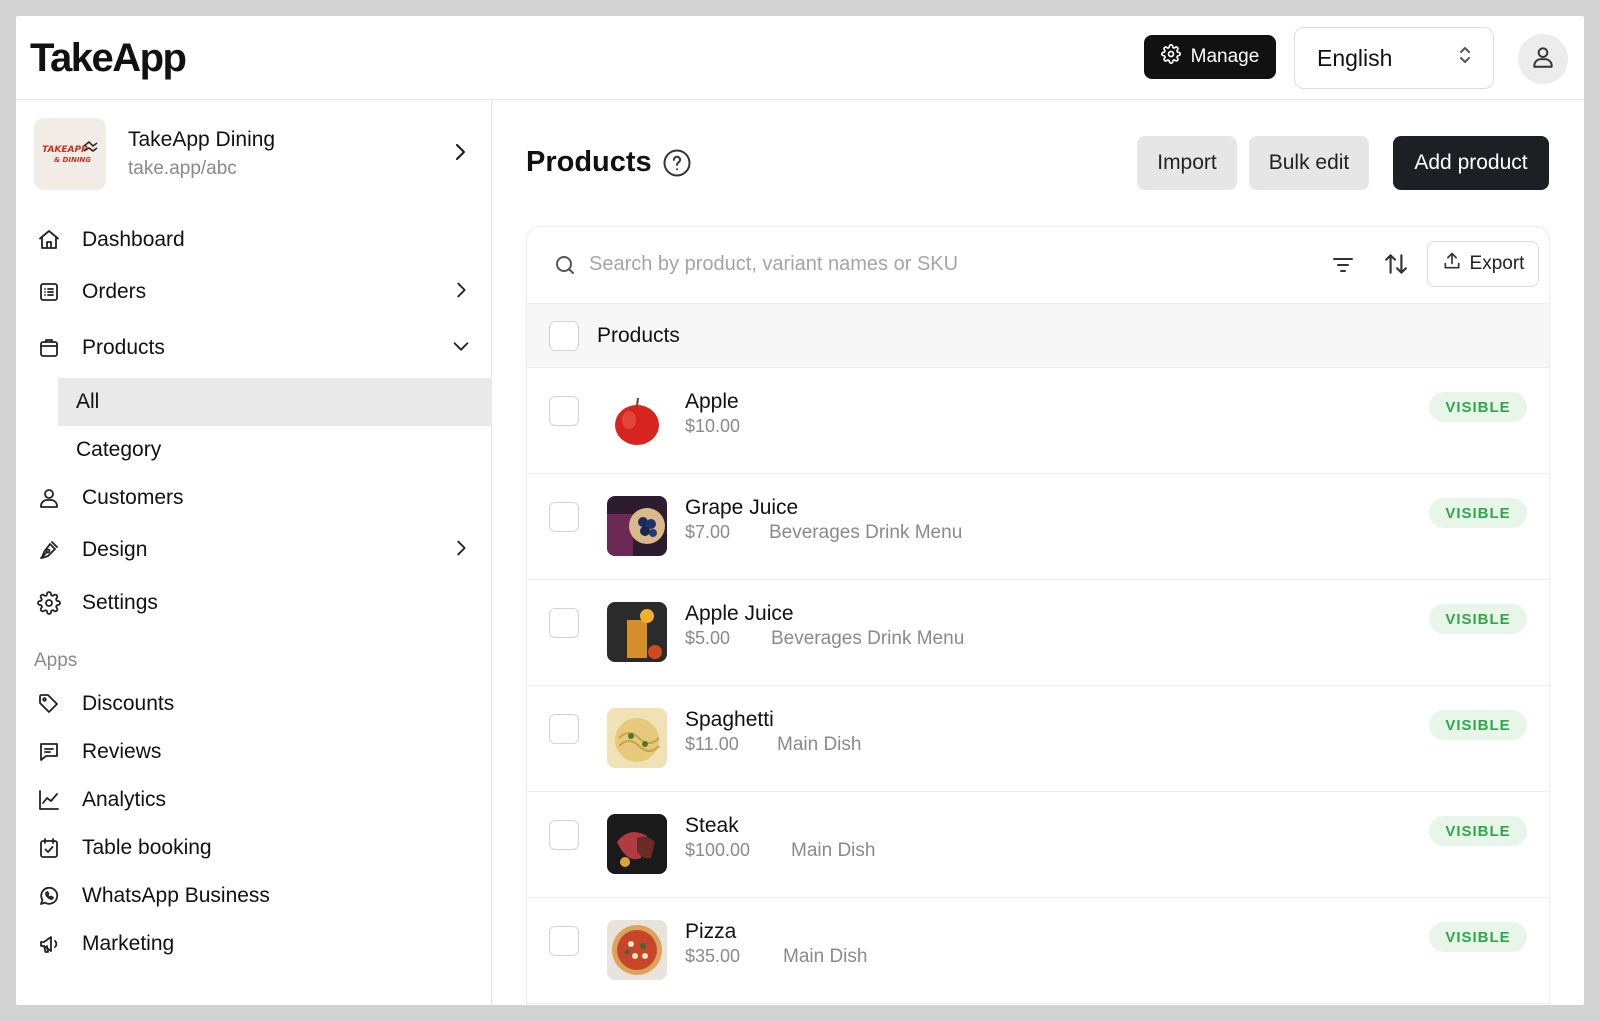 Image resolution: width=1600 pixels, height=1021 pixels. Describe the element at coordinates (254, 752) in the screenshot. I see `sidebar-item-reviews: Reviews` at that location.